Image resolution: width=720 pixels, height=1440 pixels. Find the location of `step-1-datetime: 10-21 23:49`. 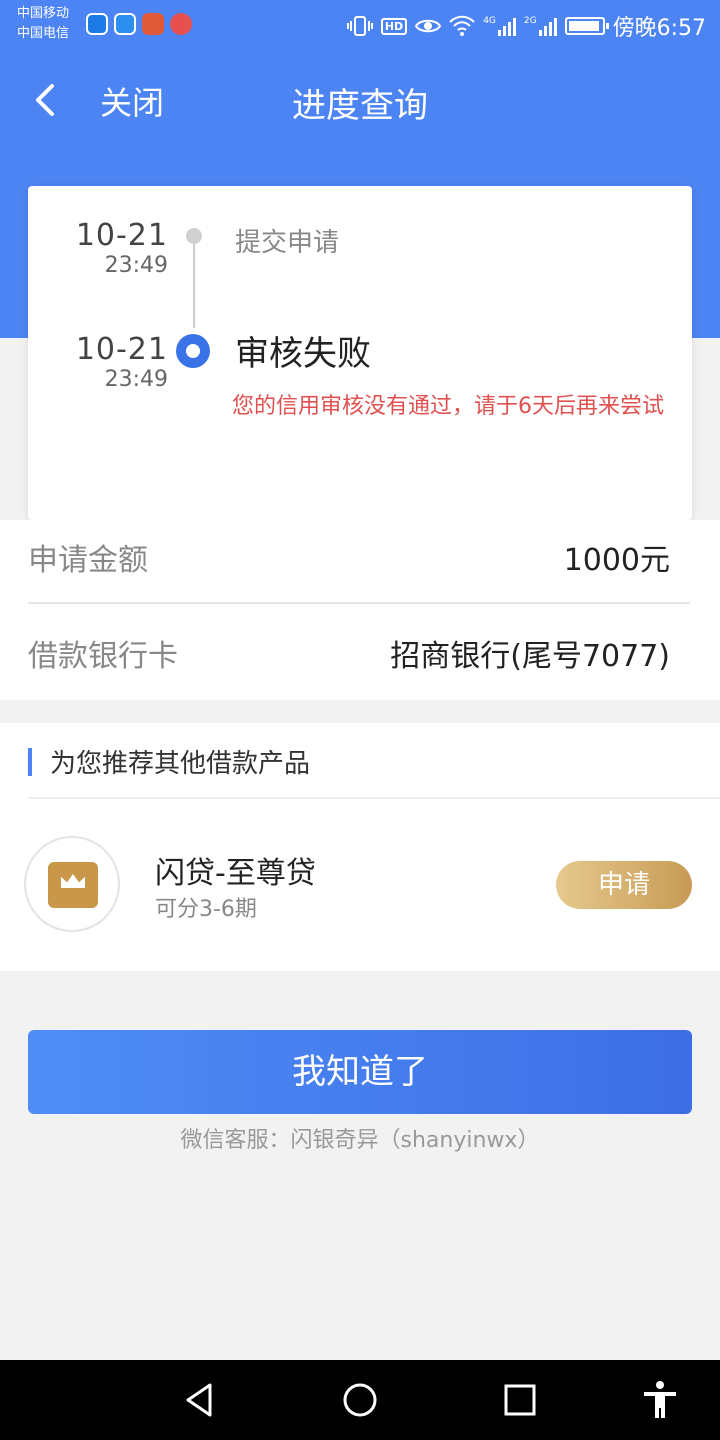

step-1-datetime: 10-21 23:49 is located at coordinates (98, 248).